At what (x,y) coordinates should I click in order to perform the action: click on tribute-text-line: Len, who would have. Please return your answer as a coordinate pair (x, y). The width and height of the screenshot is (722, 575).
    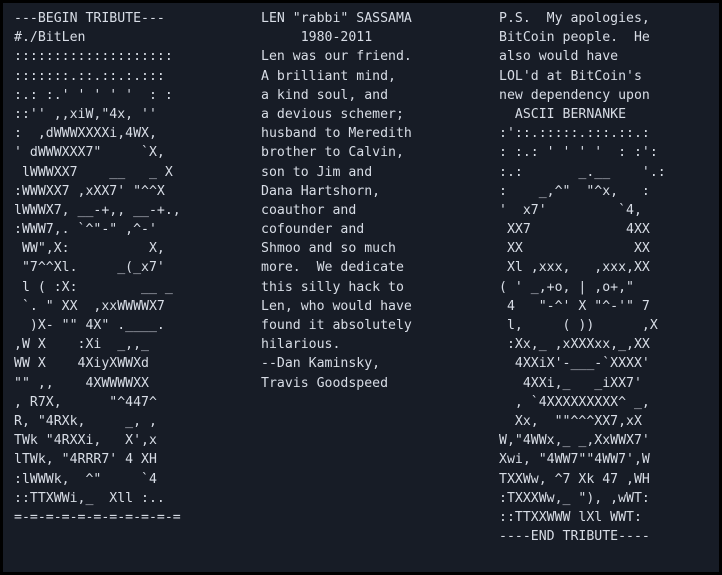
    Looking at the image, I should click on (336, 306).